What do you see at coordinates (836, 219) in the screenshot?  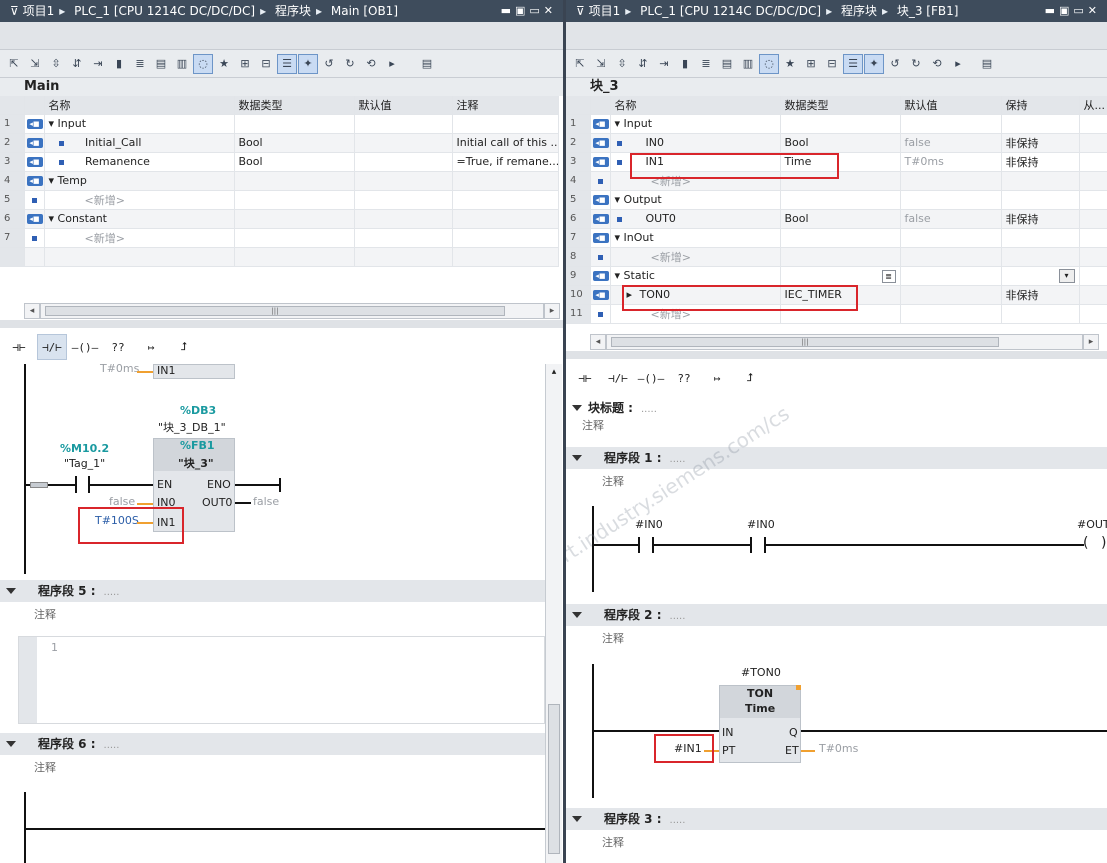 I see `table-row: 6 ◂■ OUT0 Bool false 非保持` at bounding box center [836, 219].